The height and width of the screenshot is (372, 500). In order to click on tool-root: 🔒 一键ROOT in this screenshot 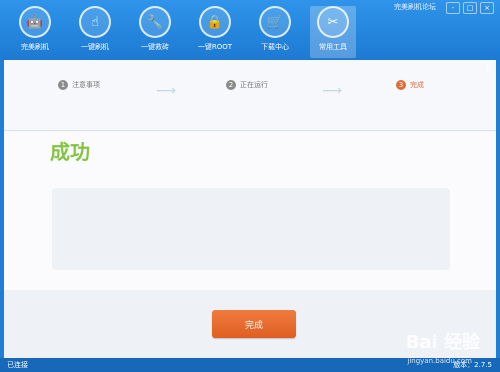, I will do `click(215, 32)`.